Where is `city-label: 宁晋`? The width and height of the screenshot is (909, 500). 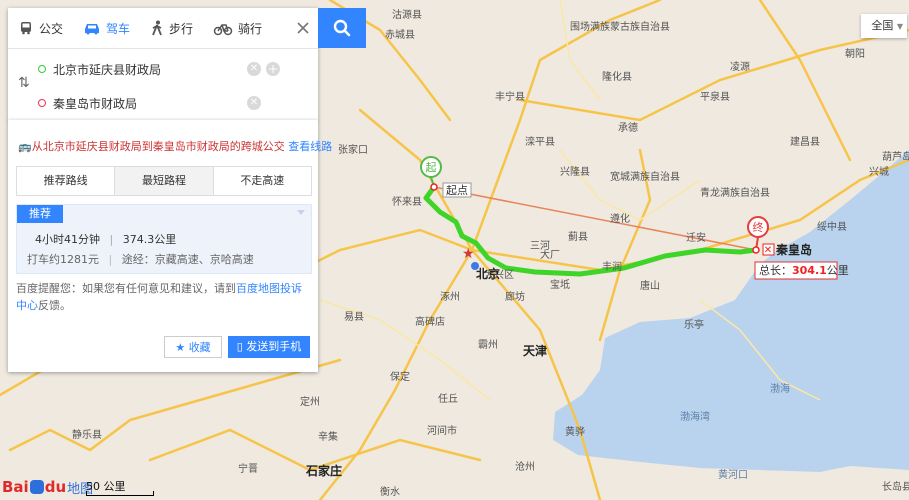 city-label: 宁晋 is located at coordinates (248, 468).